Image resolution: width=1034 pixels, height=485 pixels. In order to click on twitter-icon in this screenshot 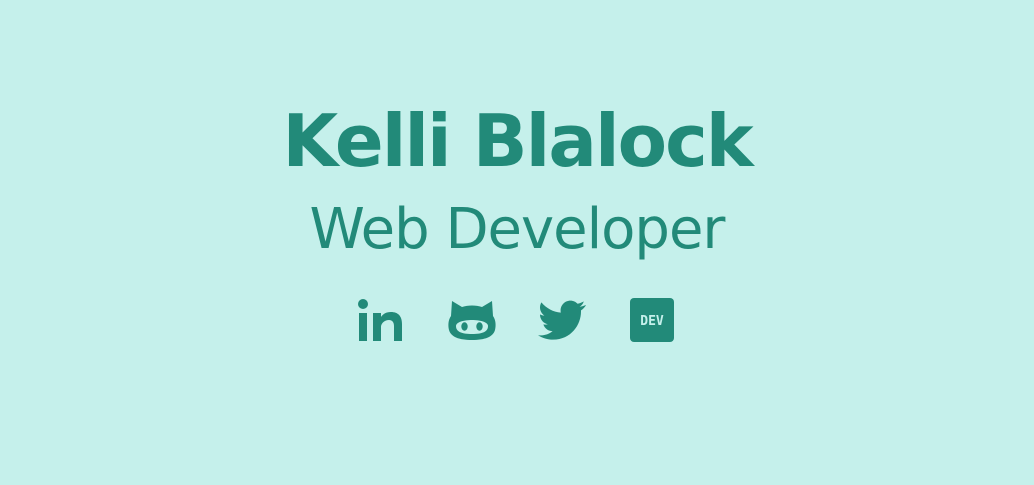, I will do `click(562, 320)`.